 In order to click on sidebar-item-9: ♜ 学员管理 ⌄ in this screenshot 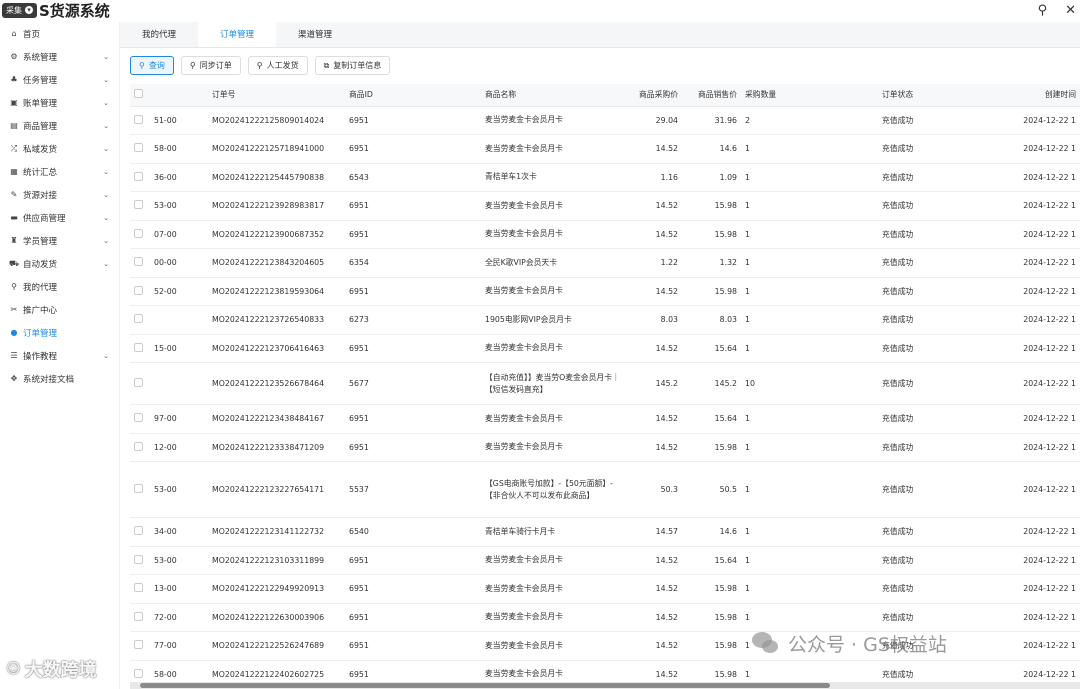, I will do `click(59, 240)`.